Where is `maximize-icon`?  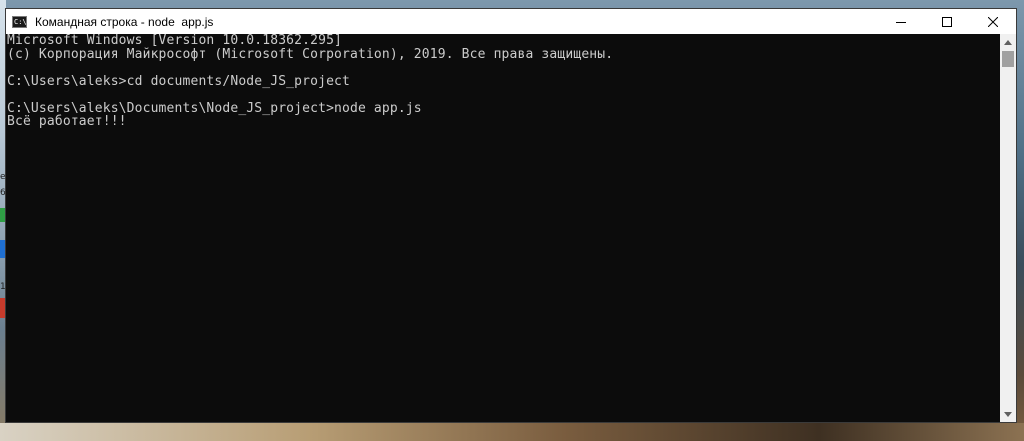 maximize-icon is located at coordinates (947, 21).